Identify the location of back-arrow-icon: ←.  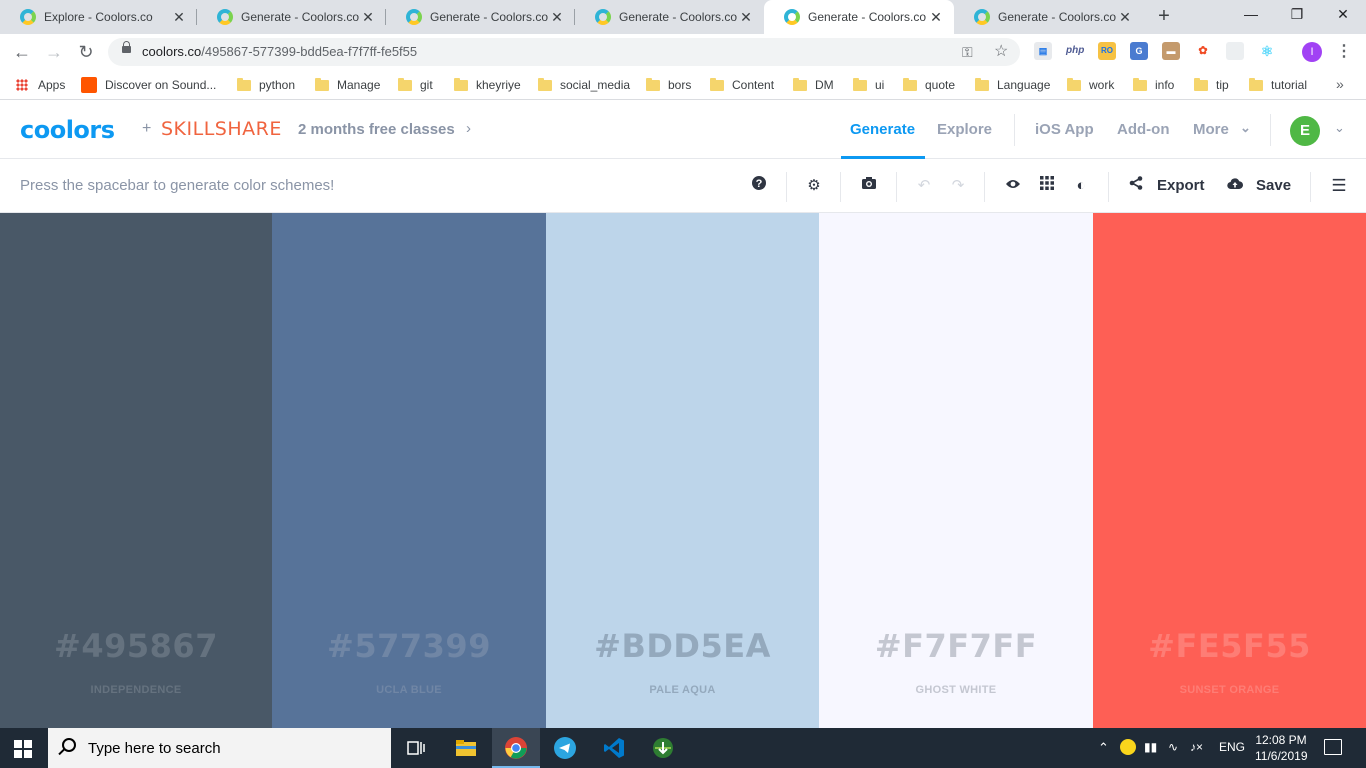
(22, 52).